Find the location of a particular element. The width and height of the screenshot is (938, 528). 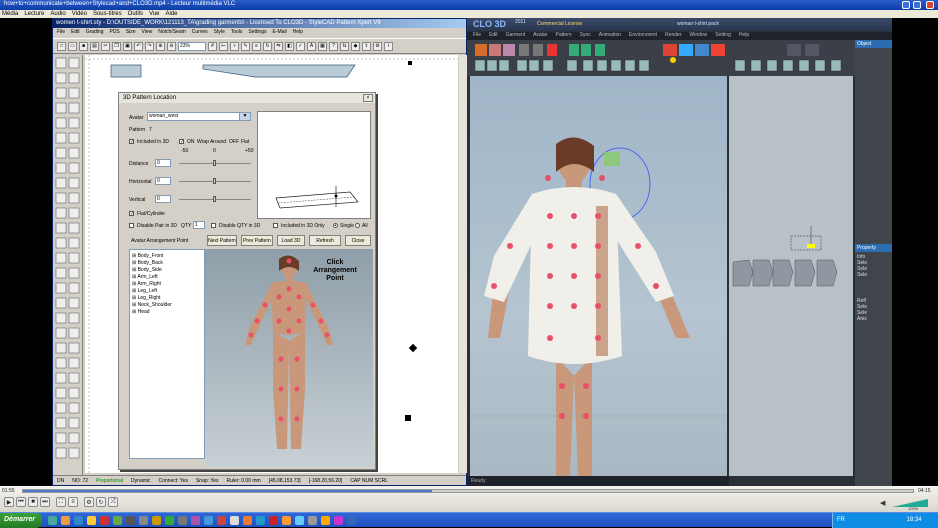

copy-icon: ❐ is located at coordinates (116, 46).